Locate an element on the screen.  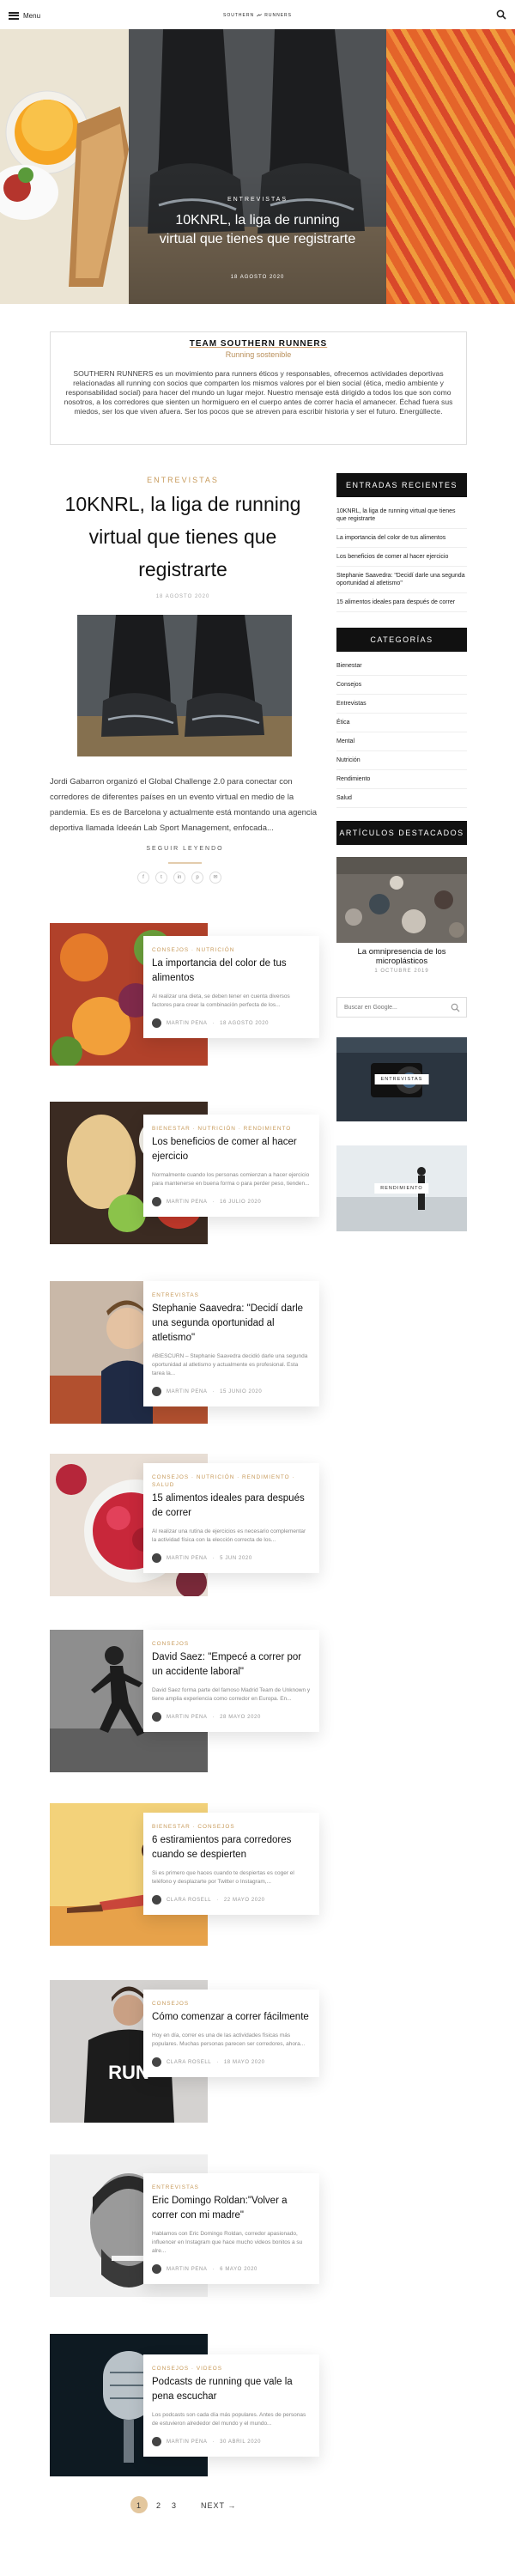
about-subtitle: Running sostenible is located at coordinates (258, 355).